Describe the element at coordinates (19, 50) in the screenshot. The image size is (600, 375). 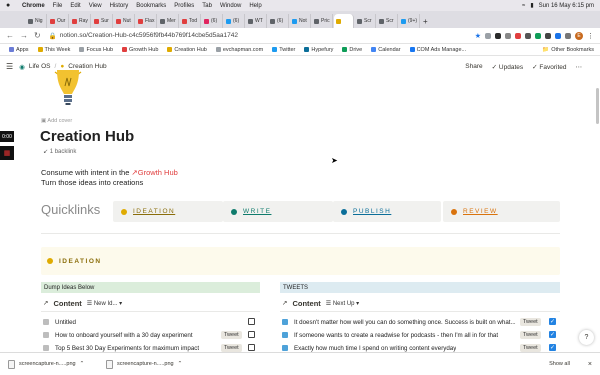
I see `bookmark-item: Apps` at that location.